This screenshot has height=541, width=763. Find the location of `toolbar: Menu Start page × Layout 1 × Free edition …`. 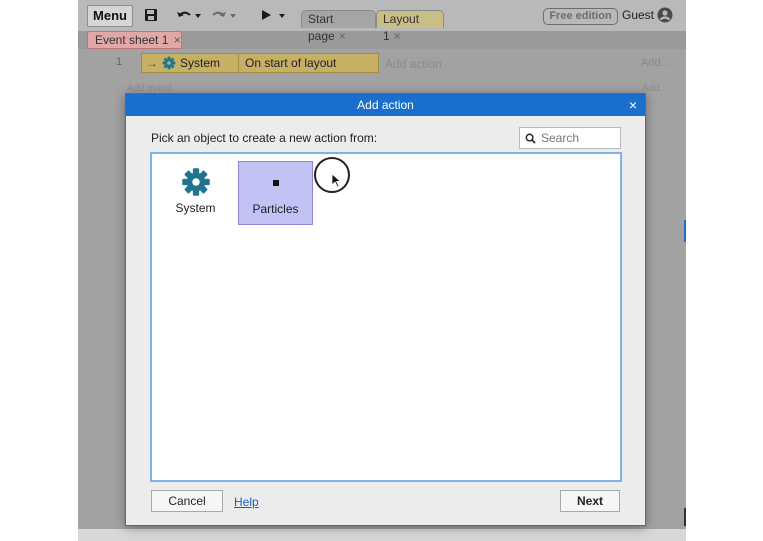

toolbar: Menu Start page × Layout 1 × Free edition … is located at coordinates (382, 21).